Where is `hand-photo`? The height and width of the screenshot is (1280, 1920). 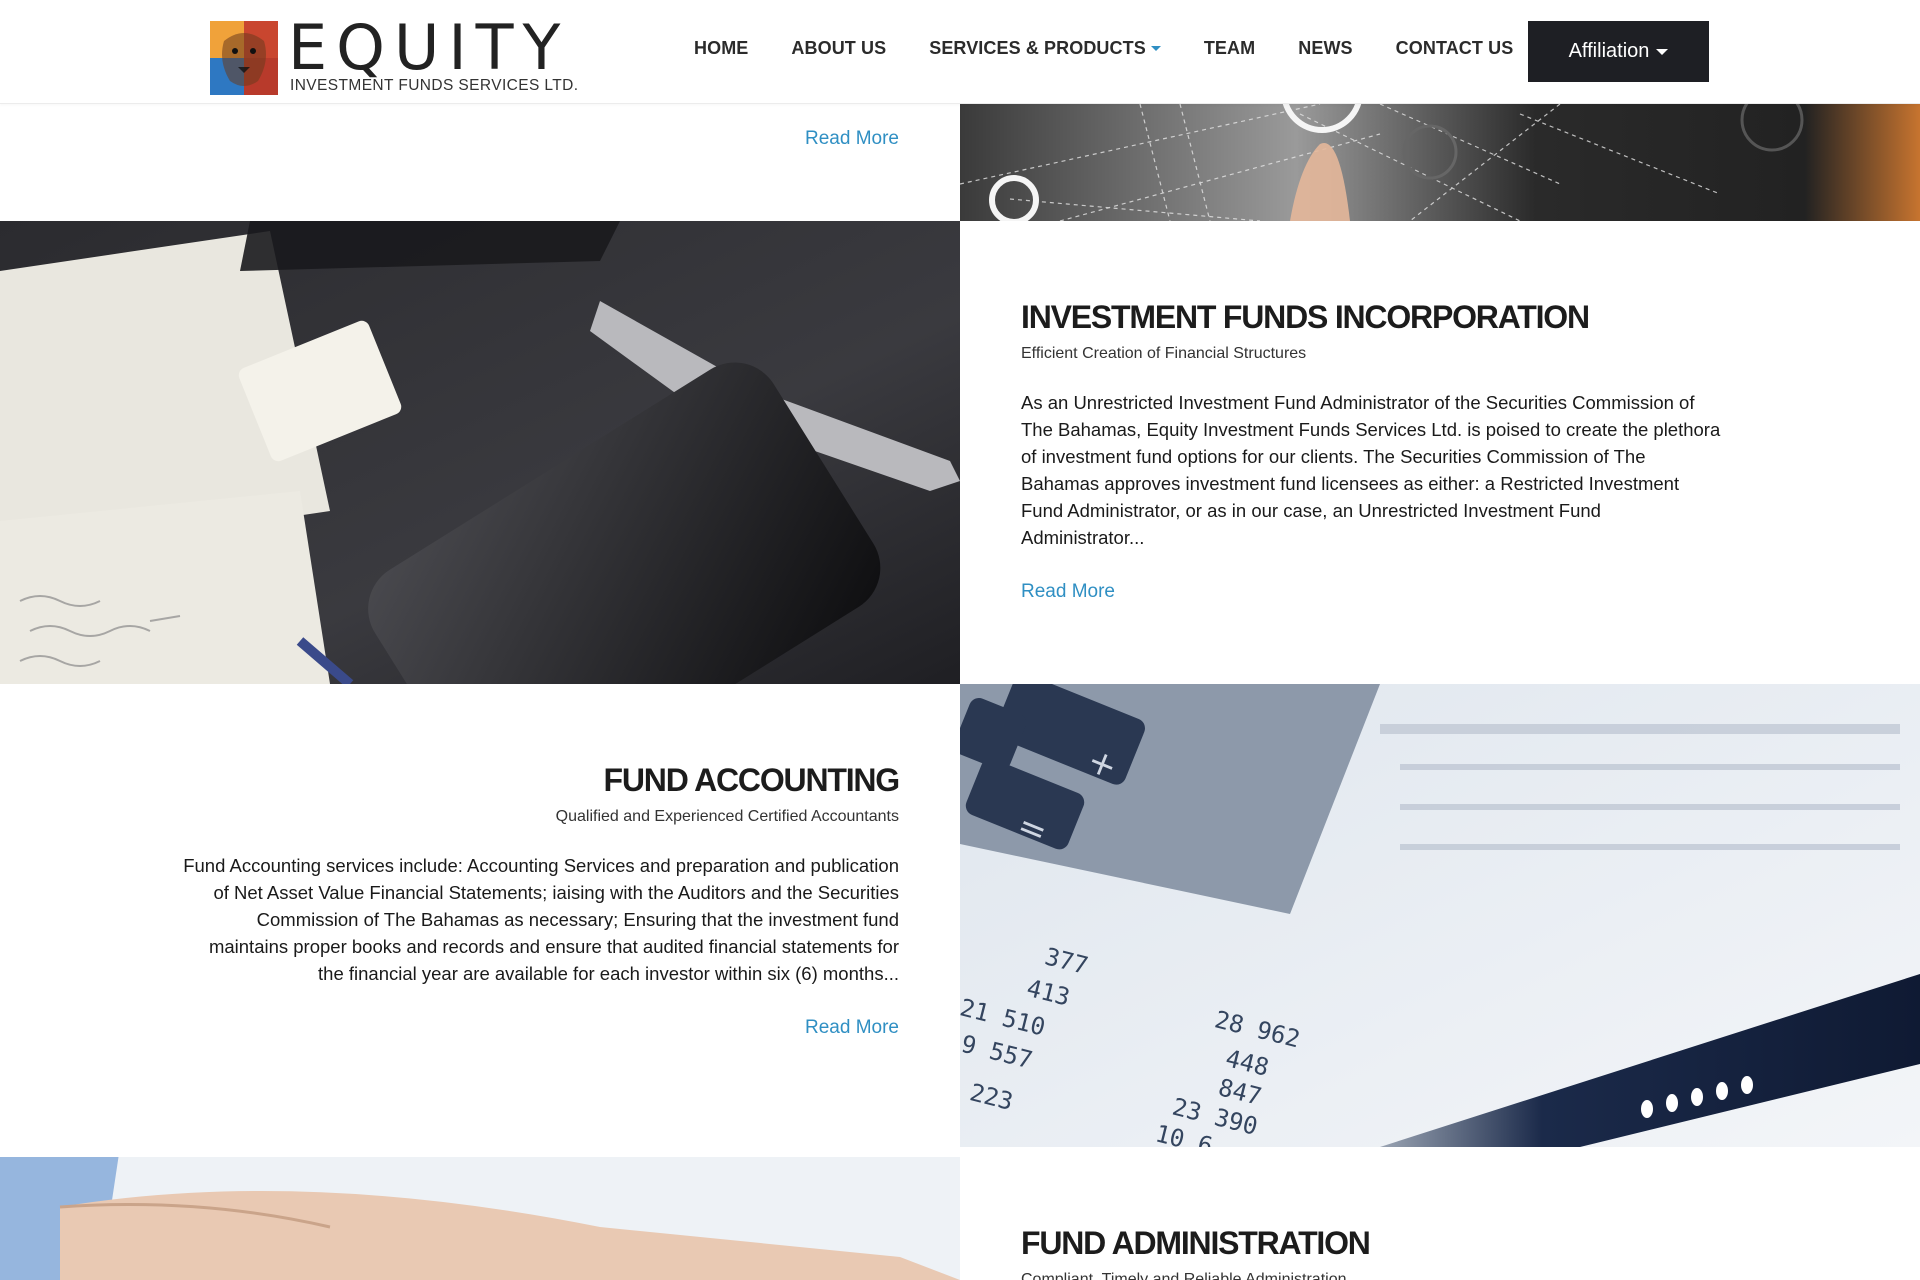
hand-photo is located at coordinates (480, 1213).